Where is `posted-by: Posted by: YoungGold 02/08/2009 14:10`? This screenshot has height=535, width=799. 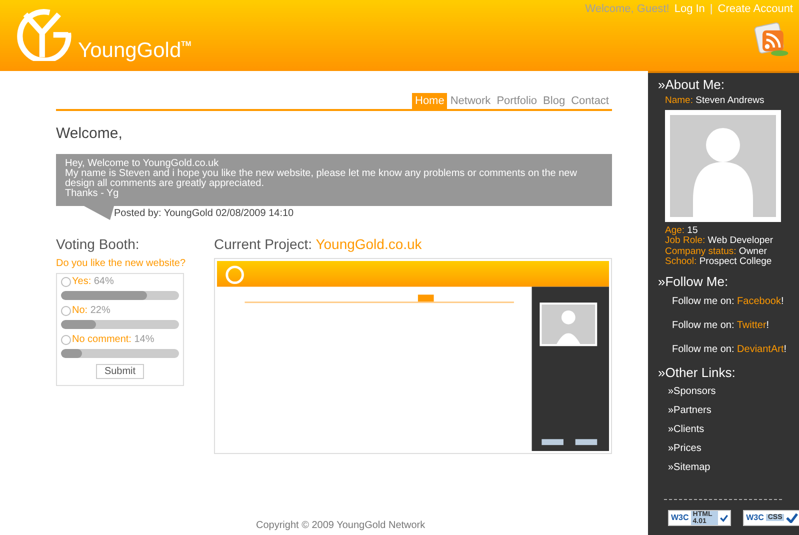 posted-by: Posted by: YoungGold 02/08/2009 14:10 is located at coordinates (204, 213).